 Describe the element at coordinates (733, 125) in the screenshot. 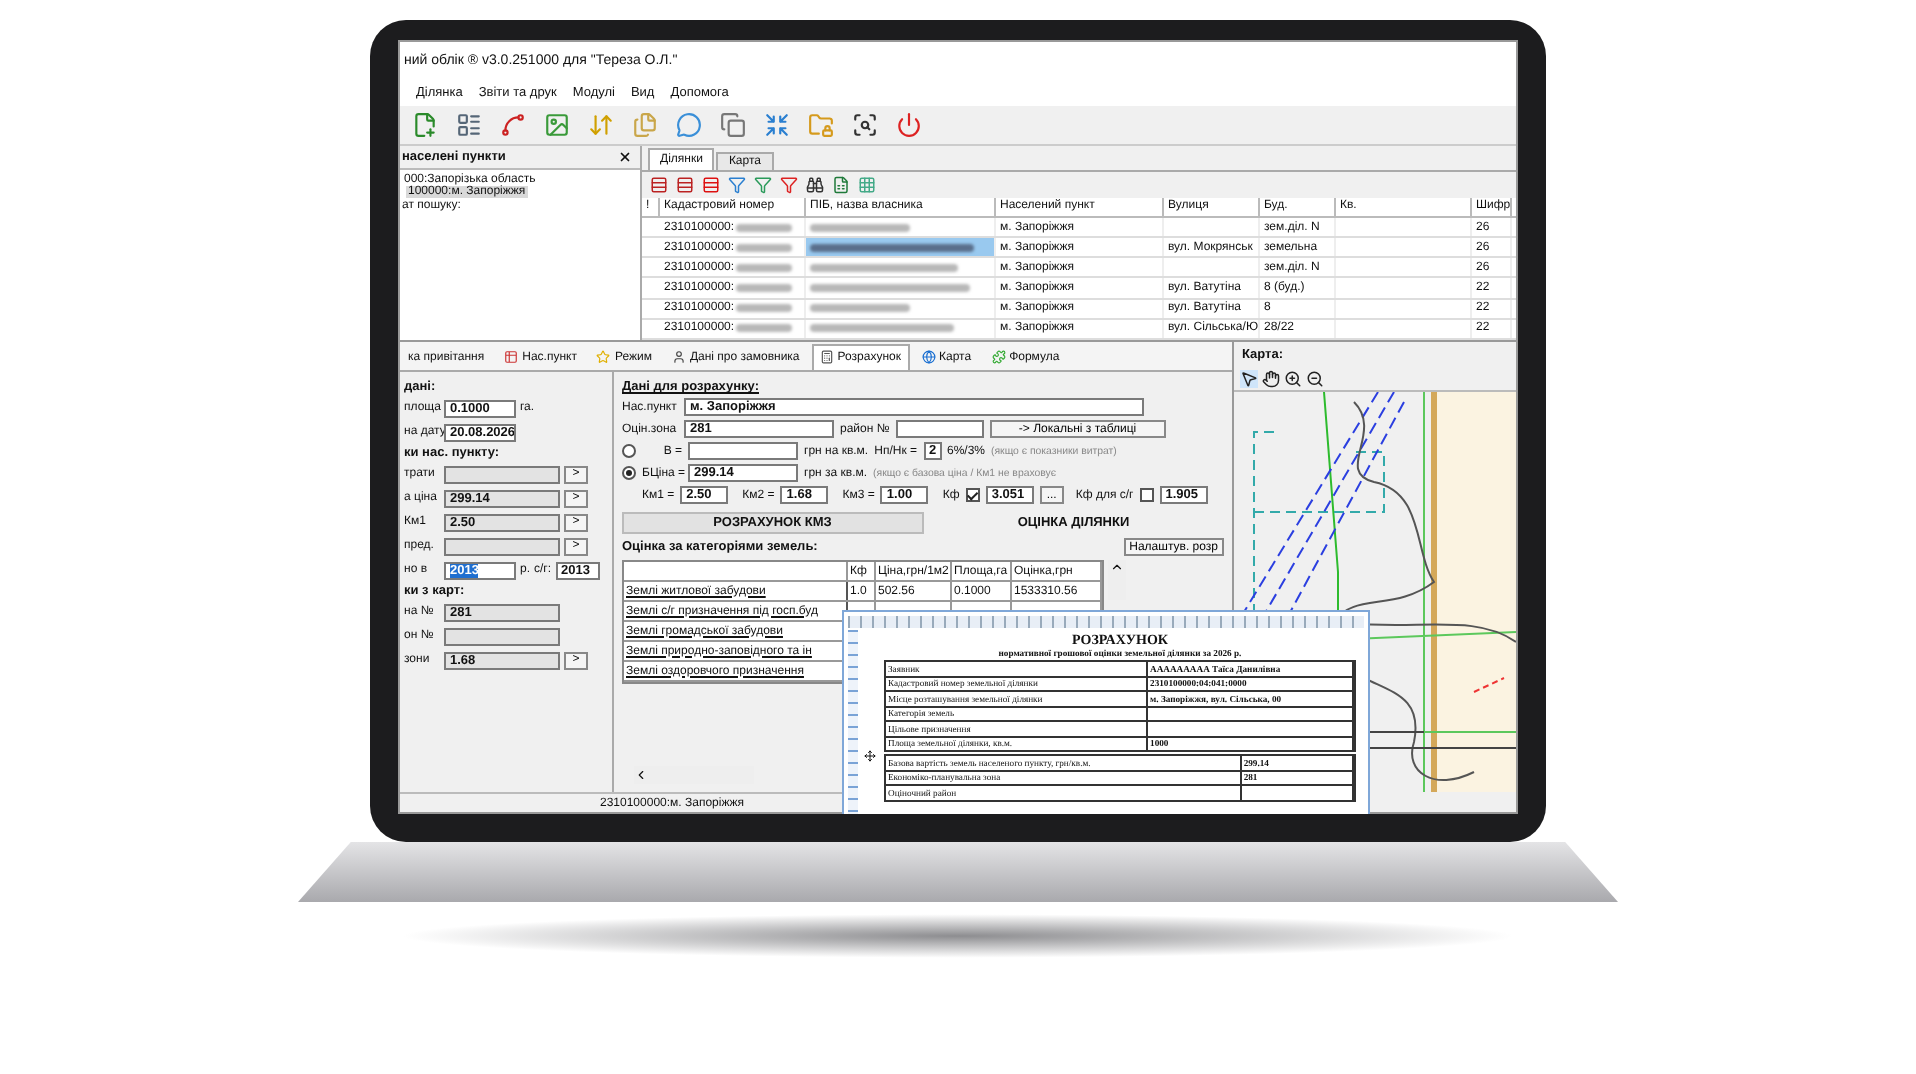

I see `copy-icon` at that location.